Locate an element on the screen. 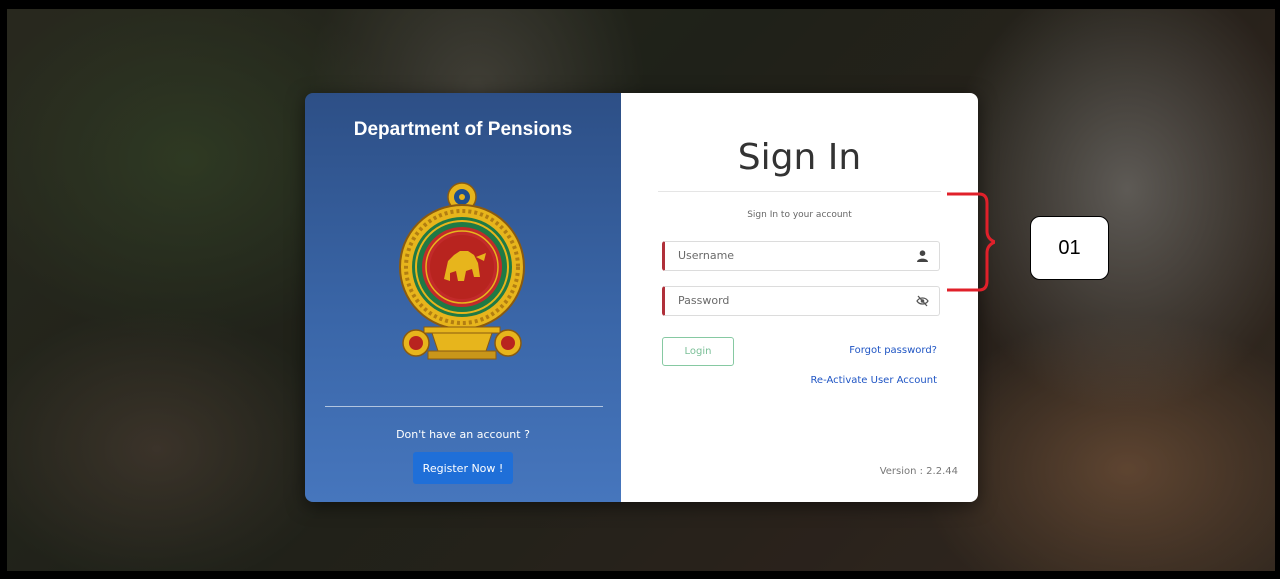 The height and width of the screenshot is (579, 1280). left-divider is located at coordinates (464, 406).